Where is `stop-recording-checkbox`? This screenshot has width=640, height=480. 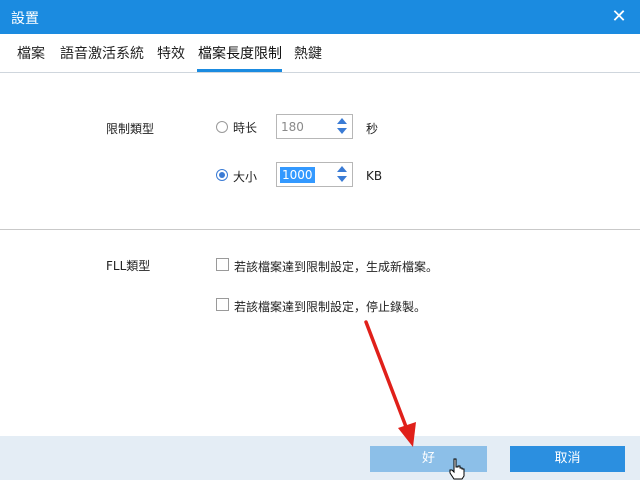
stop-recording-checkbox is located at coordinates (222, 304).